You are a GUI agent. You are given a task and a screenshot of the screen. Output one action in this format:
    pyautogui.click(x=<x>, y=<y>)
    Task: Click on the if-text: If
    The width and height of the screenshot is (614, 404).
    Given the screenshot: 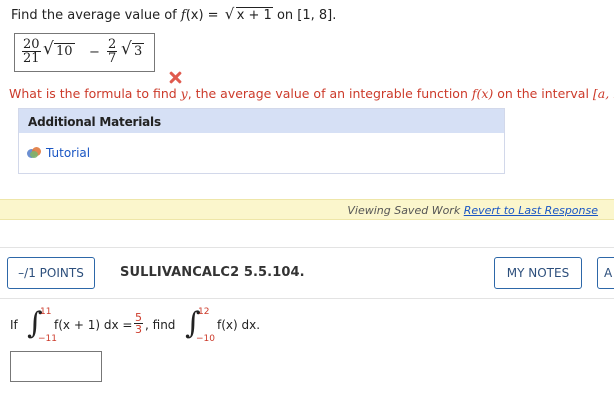 What is the action you would take?
    pyautogui.click(x=14, y=325)
    